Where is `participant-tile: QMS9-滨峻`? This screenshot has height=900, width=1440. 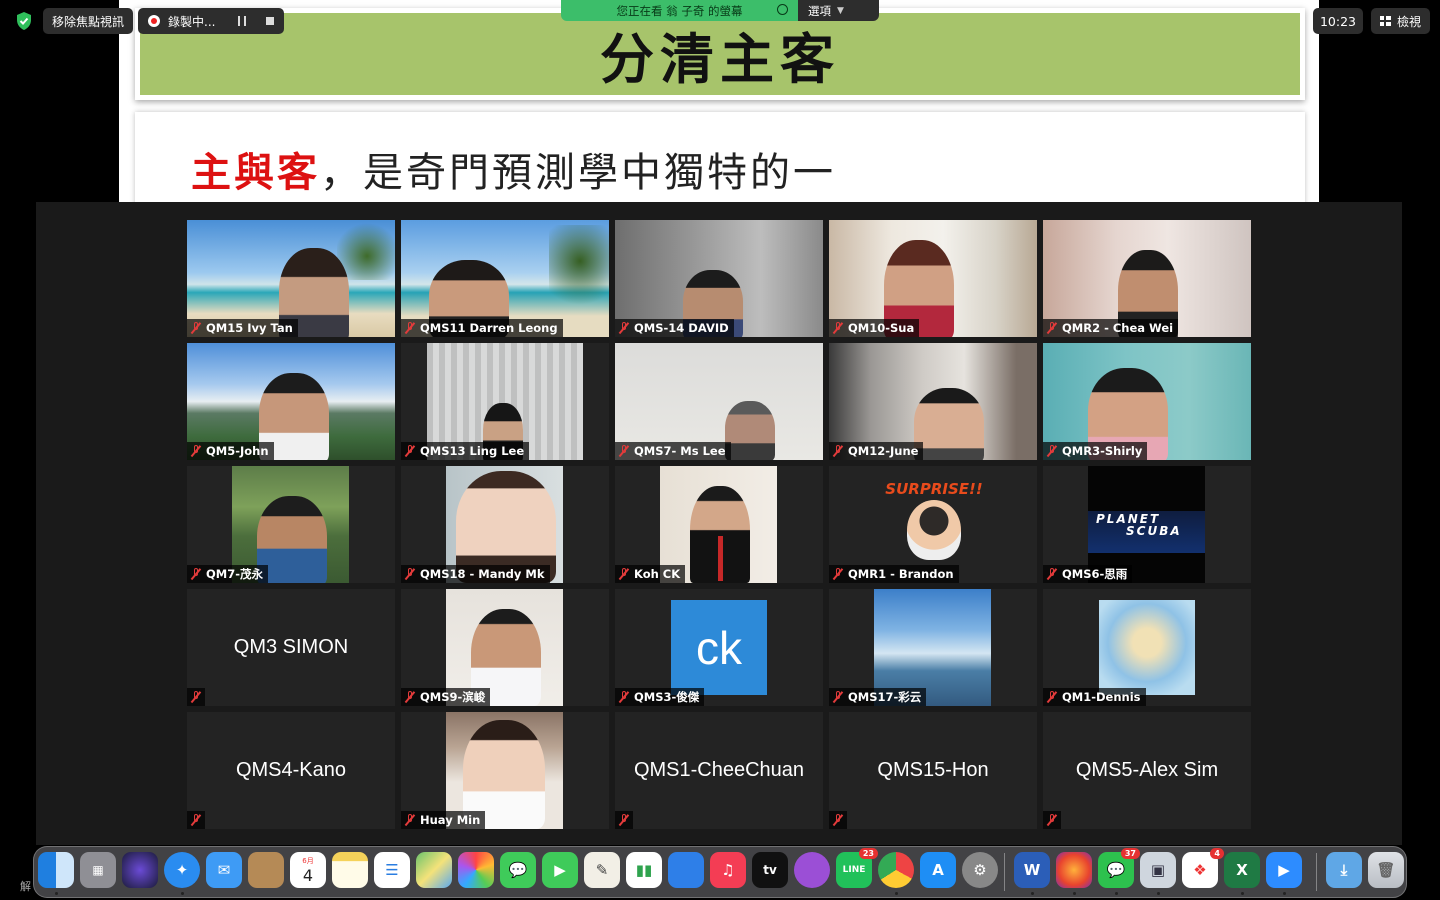 participant-tile: QMS9-滨峻 is located at coordinates (505, 647).